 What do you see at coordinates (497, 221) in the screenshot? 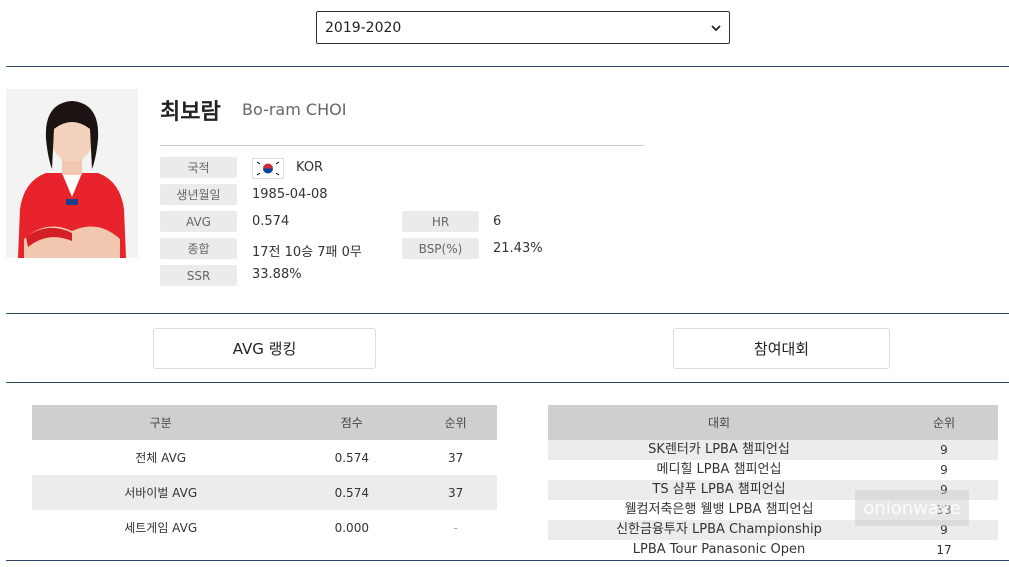
I see `hr-value: 6` at bounding box center [497, 221].